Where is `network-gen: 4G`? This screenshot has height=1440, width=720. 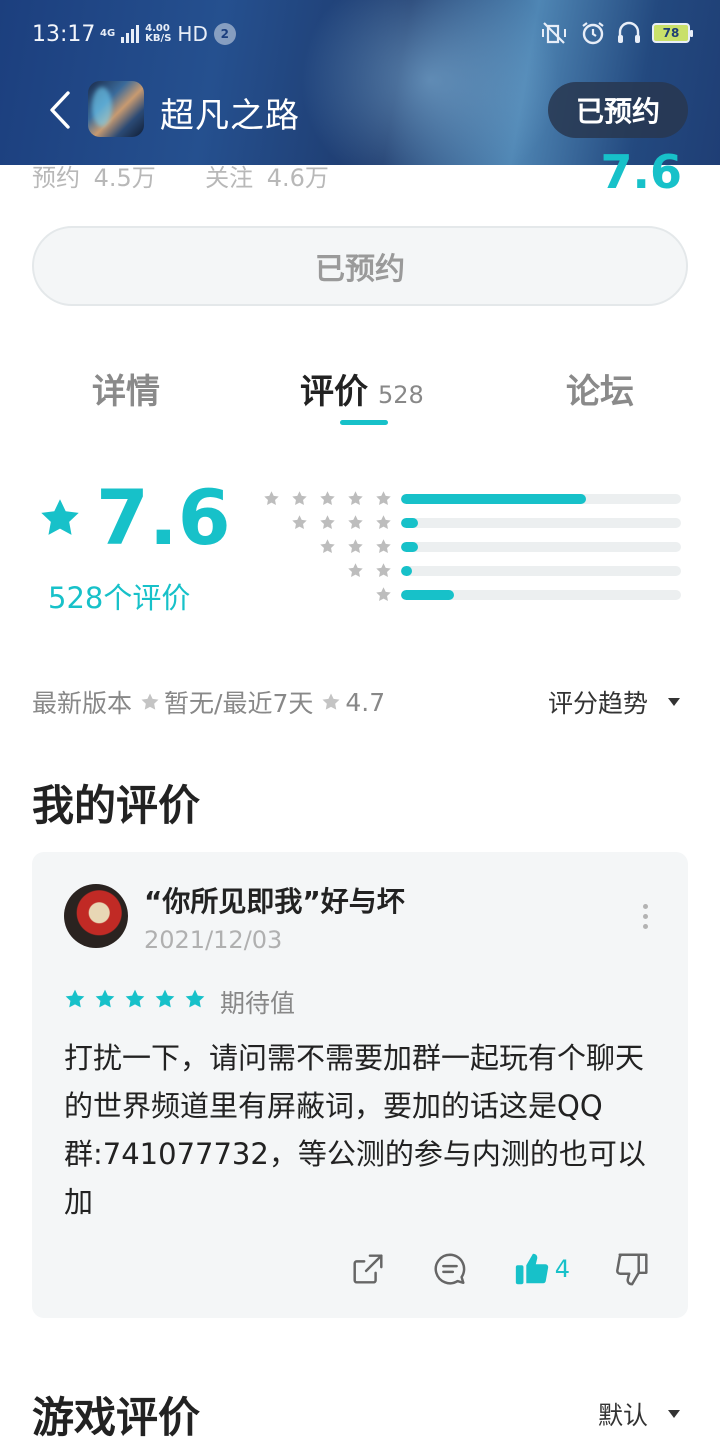
network-gen: 4G is located at coordinates (108, 33).